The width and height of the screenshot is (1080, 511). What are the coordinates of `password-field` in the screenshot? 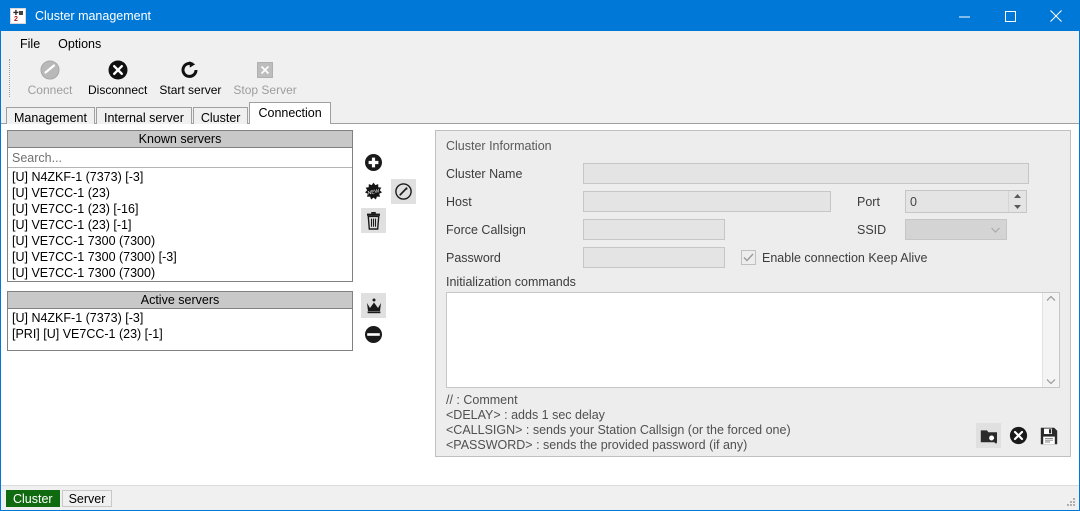 It's located at (654, 257).